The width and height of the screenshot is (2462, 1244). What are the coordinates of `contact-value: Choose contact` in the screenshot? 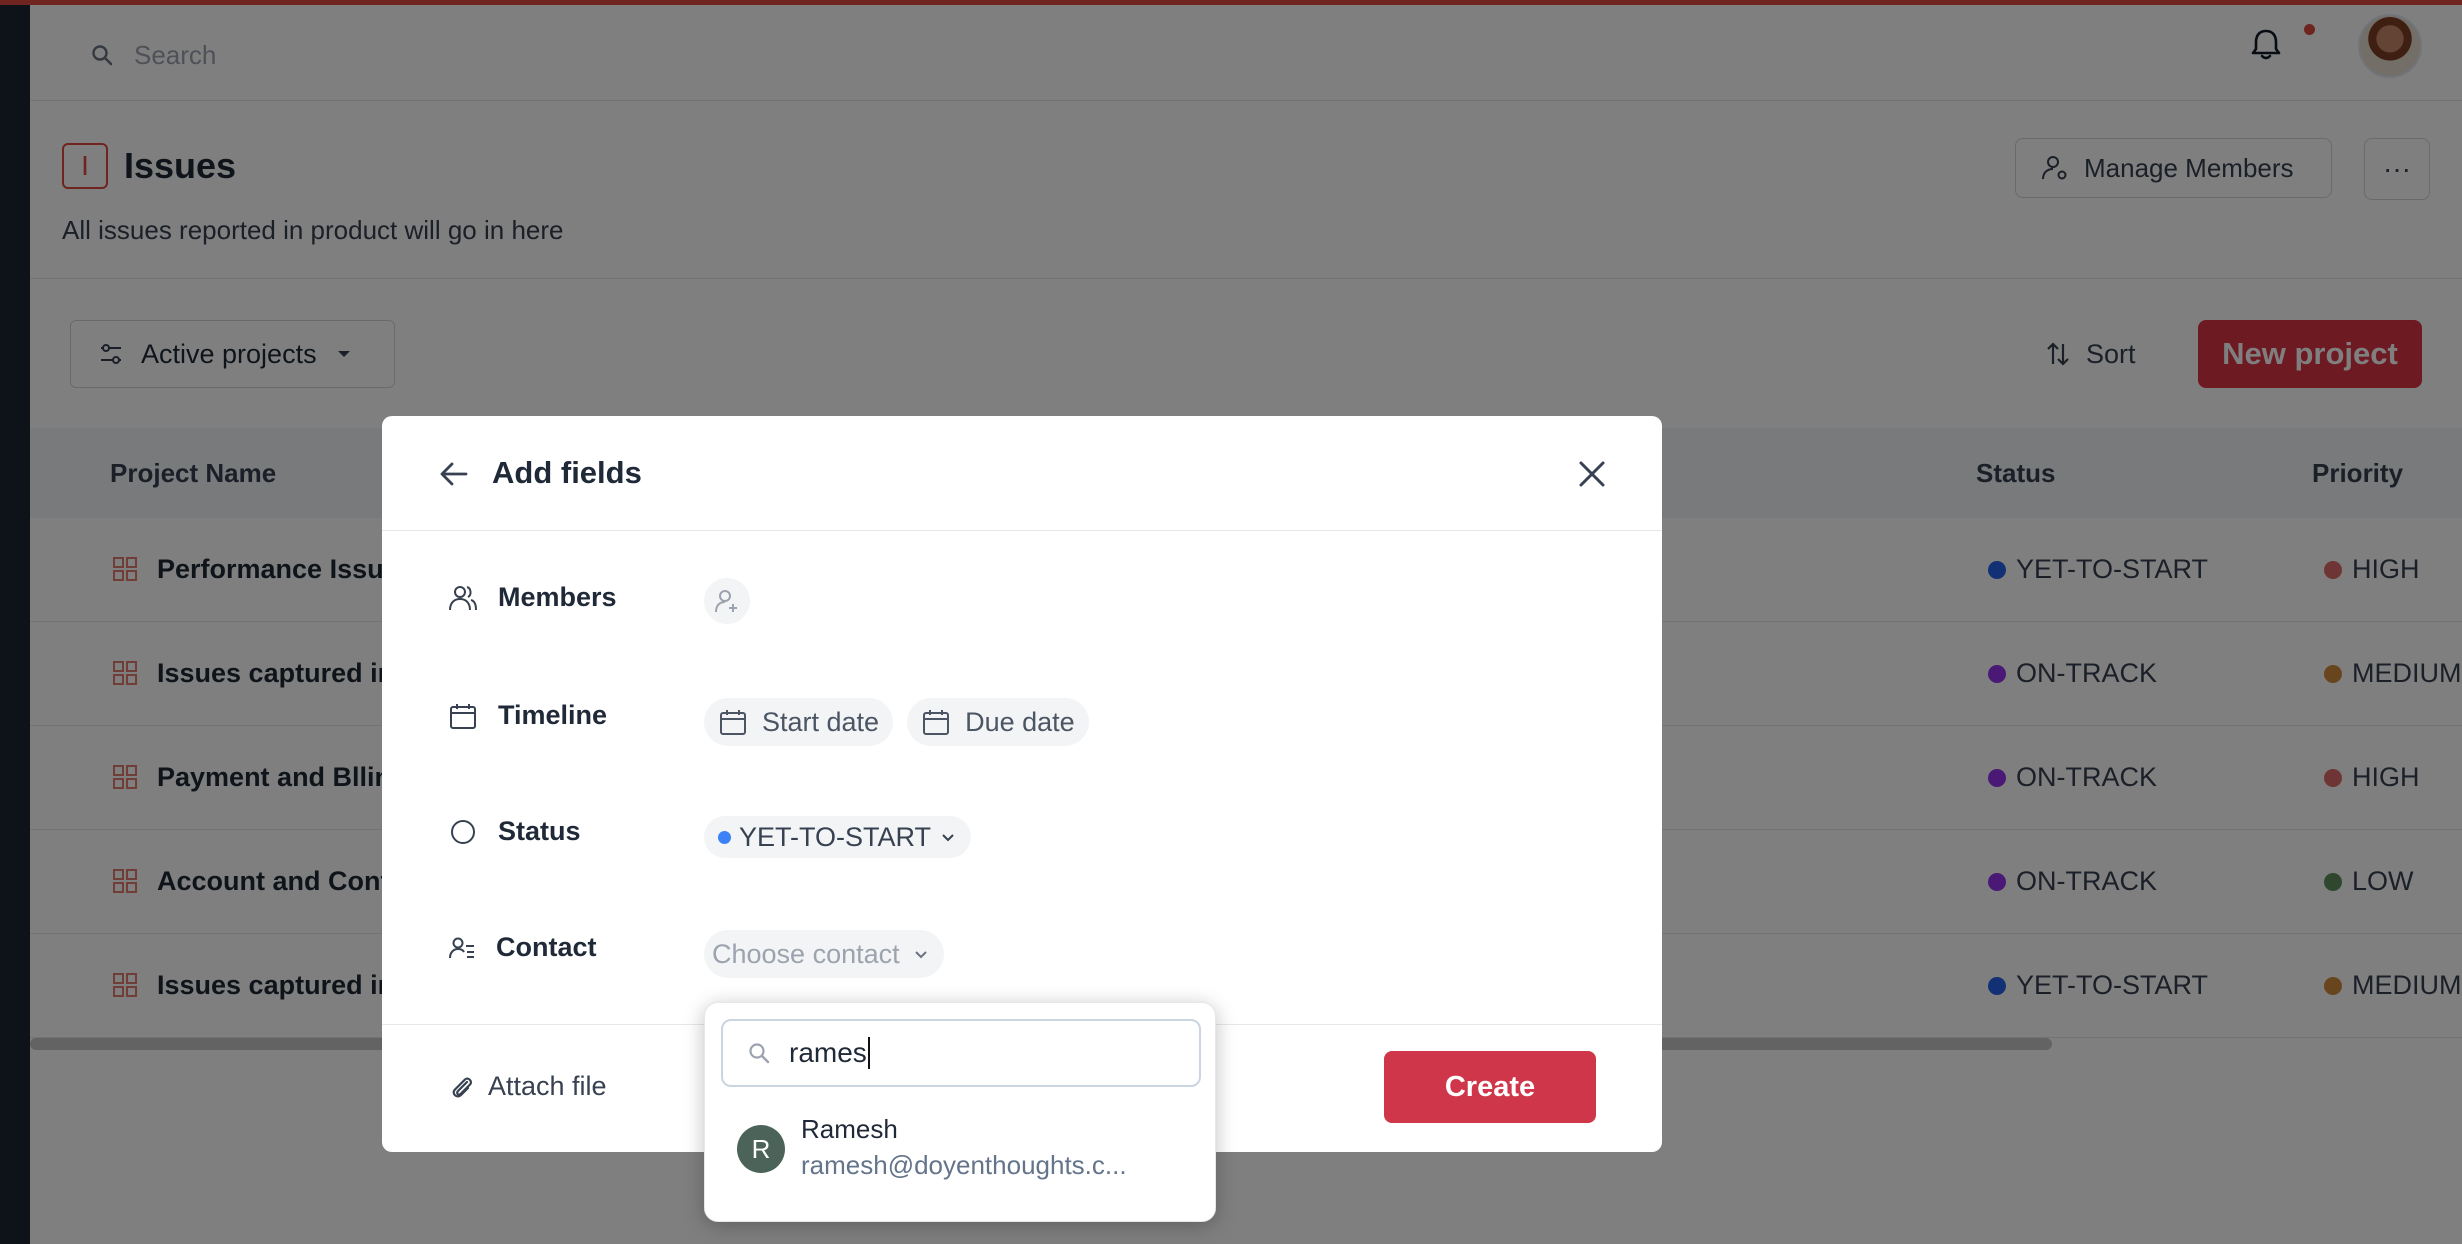 It's located at (824, 954).